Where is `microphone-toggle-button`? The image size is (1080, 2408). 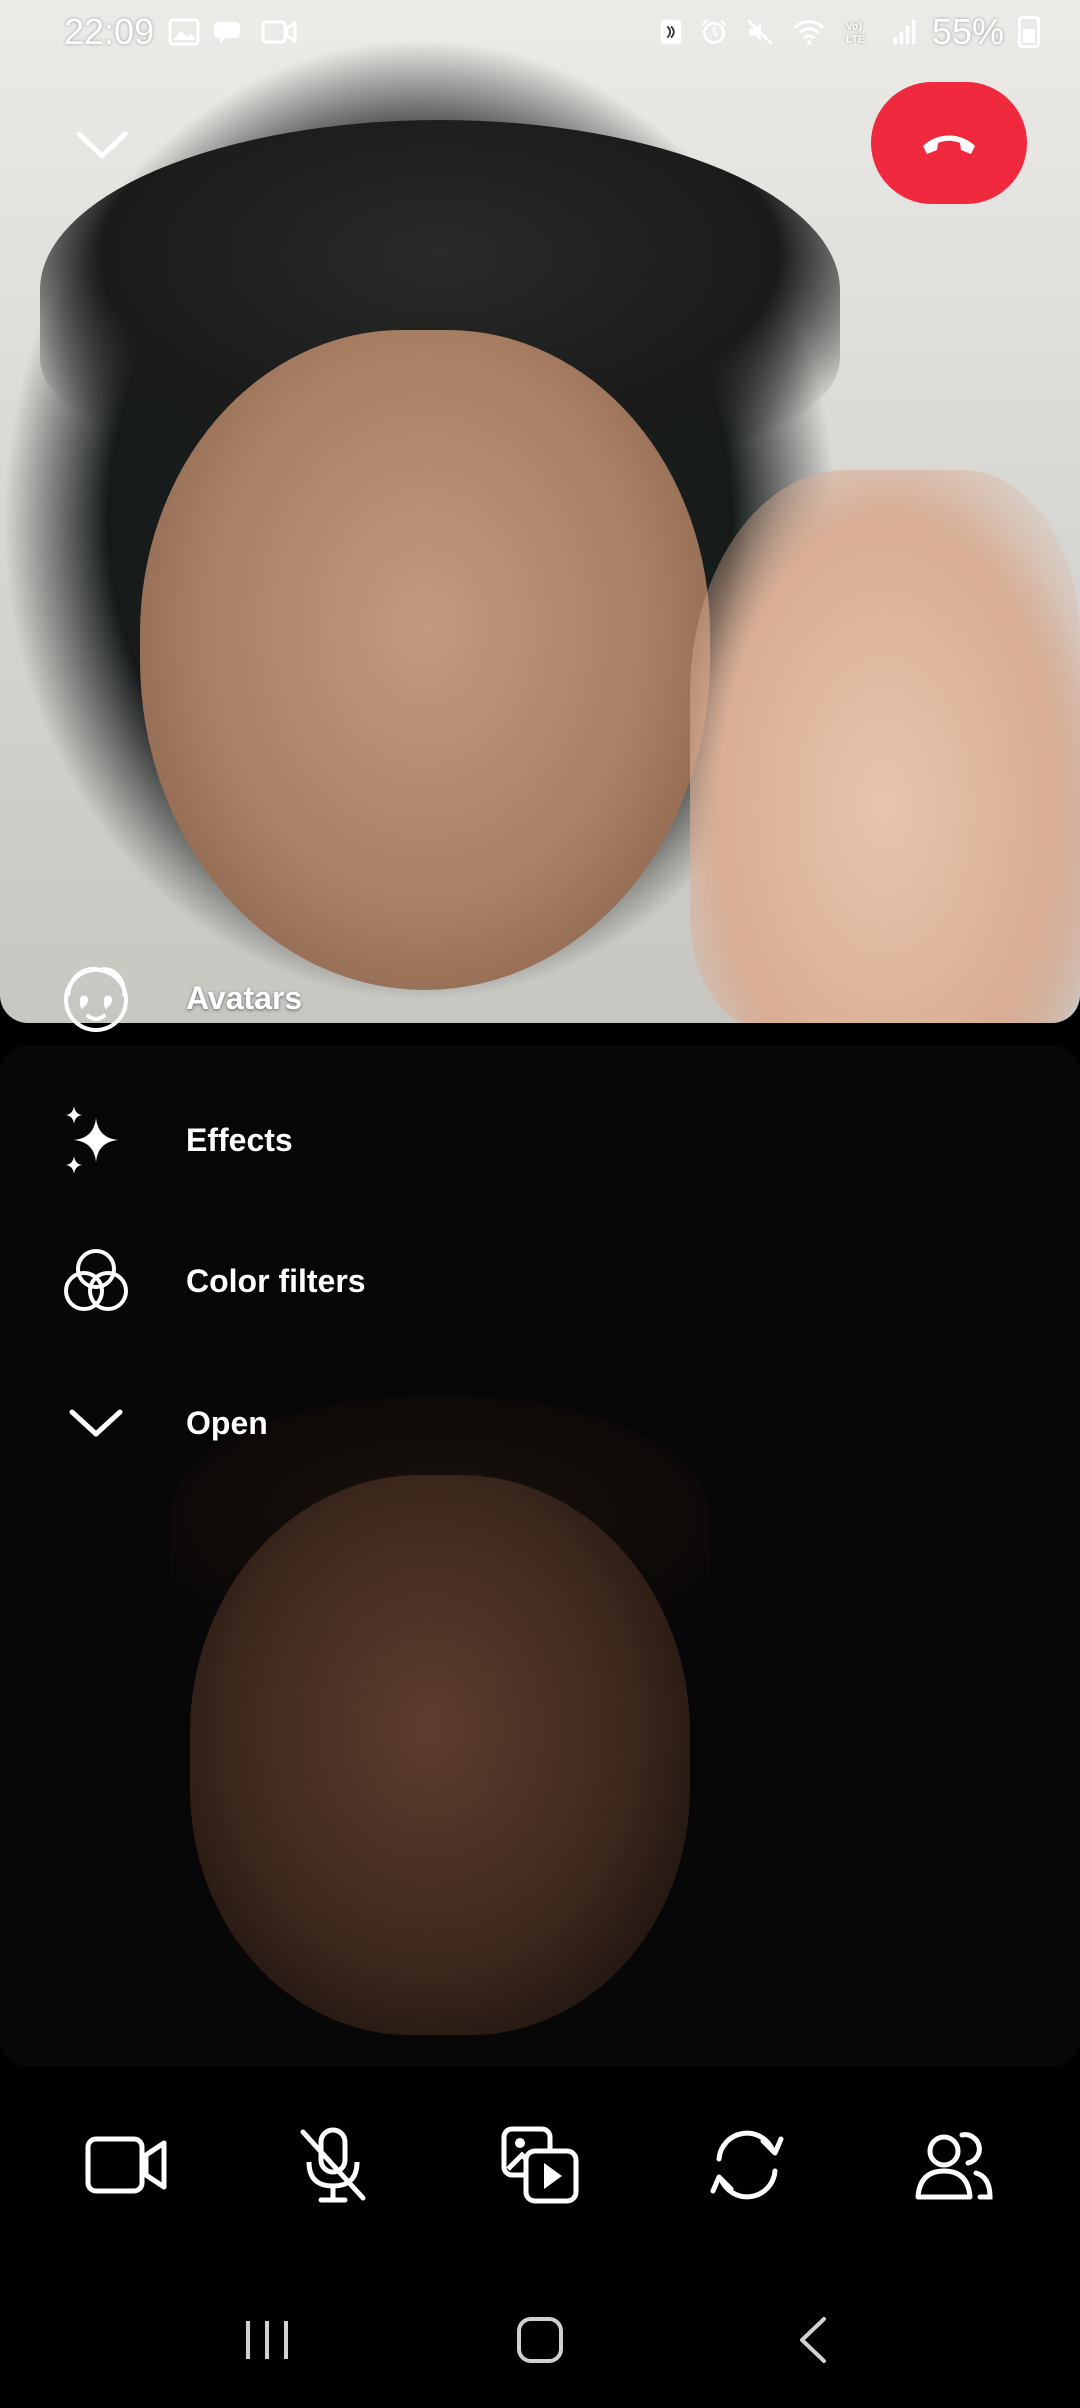
microphone-toggle-button is located at coordinates (333, 2165).